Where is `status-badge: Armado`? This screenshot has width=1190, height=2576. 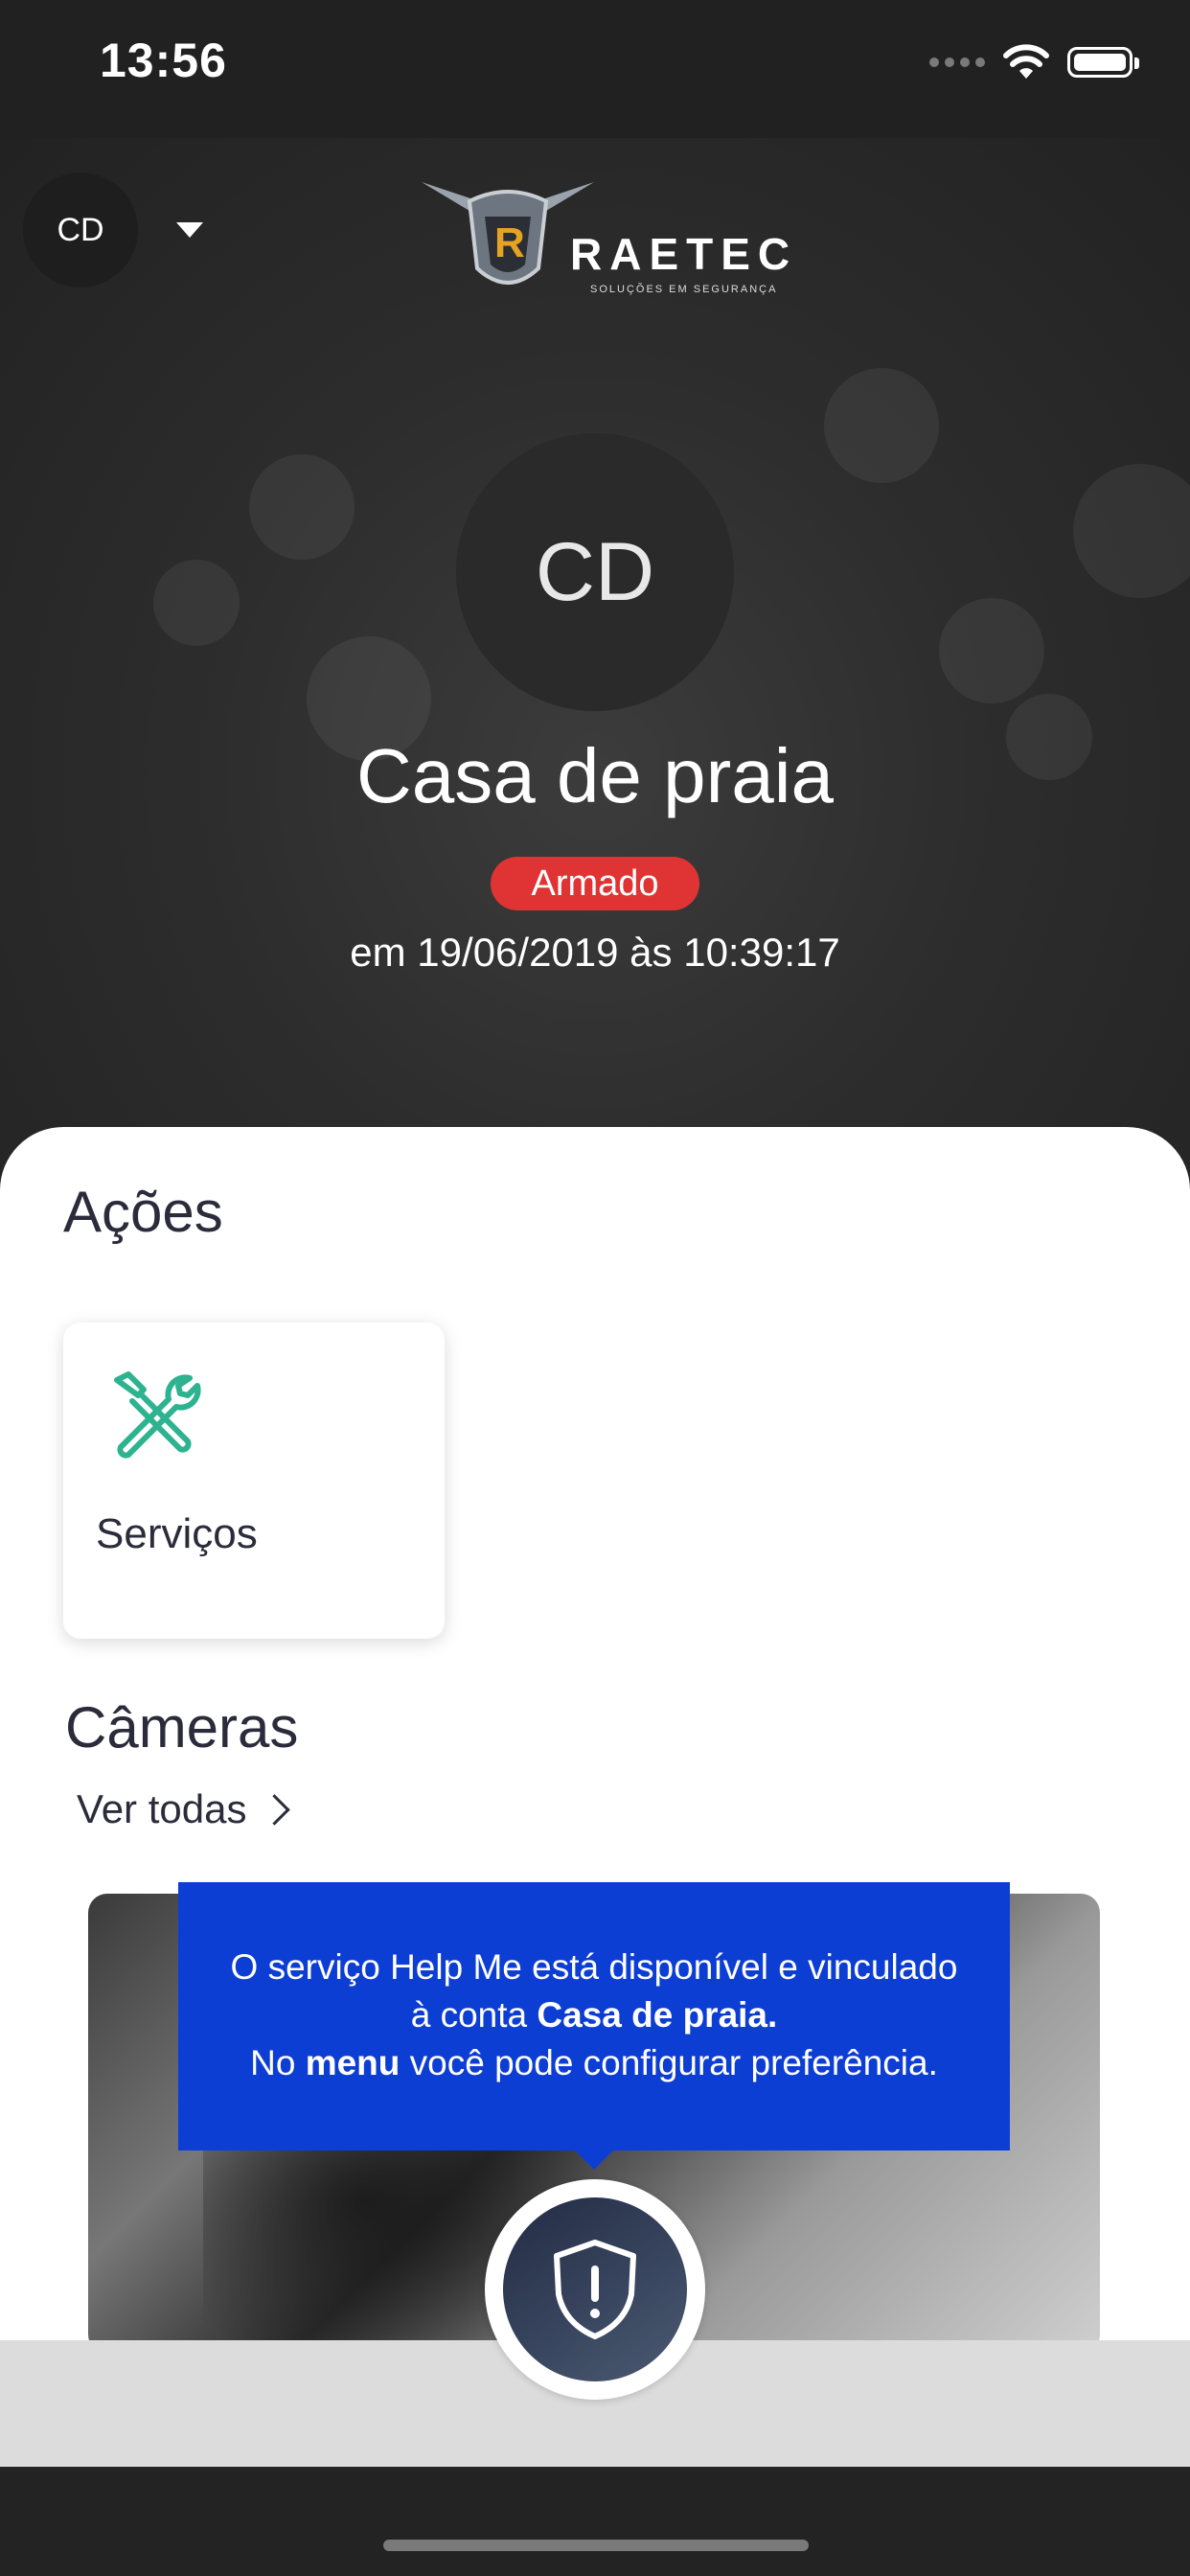
status-badge: Armado is located at coordinates (595, 883).